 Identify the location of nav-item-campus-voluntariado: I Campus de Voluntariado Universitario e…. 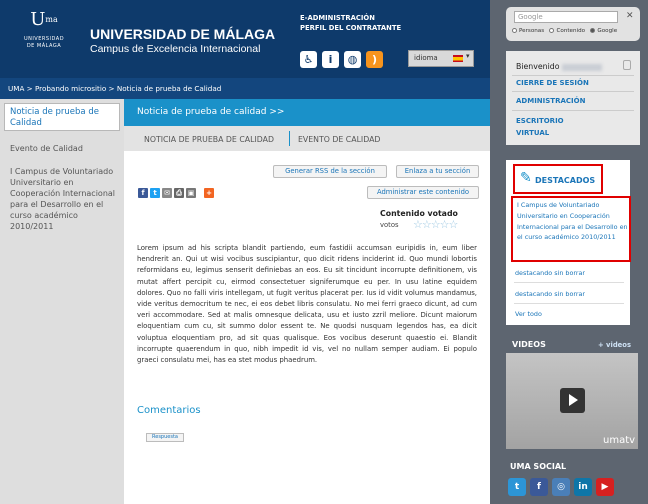
(64, 199).